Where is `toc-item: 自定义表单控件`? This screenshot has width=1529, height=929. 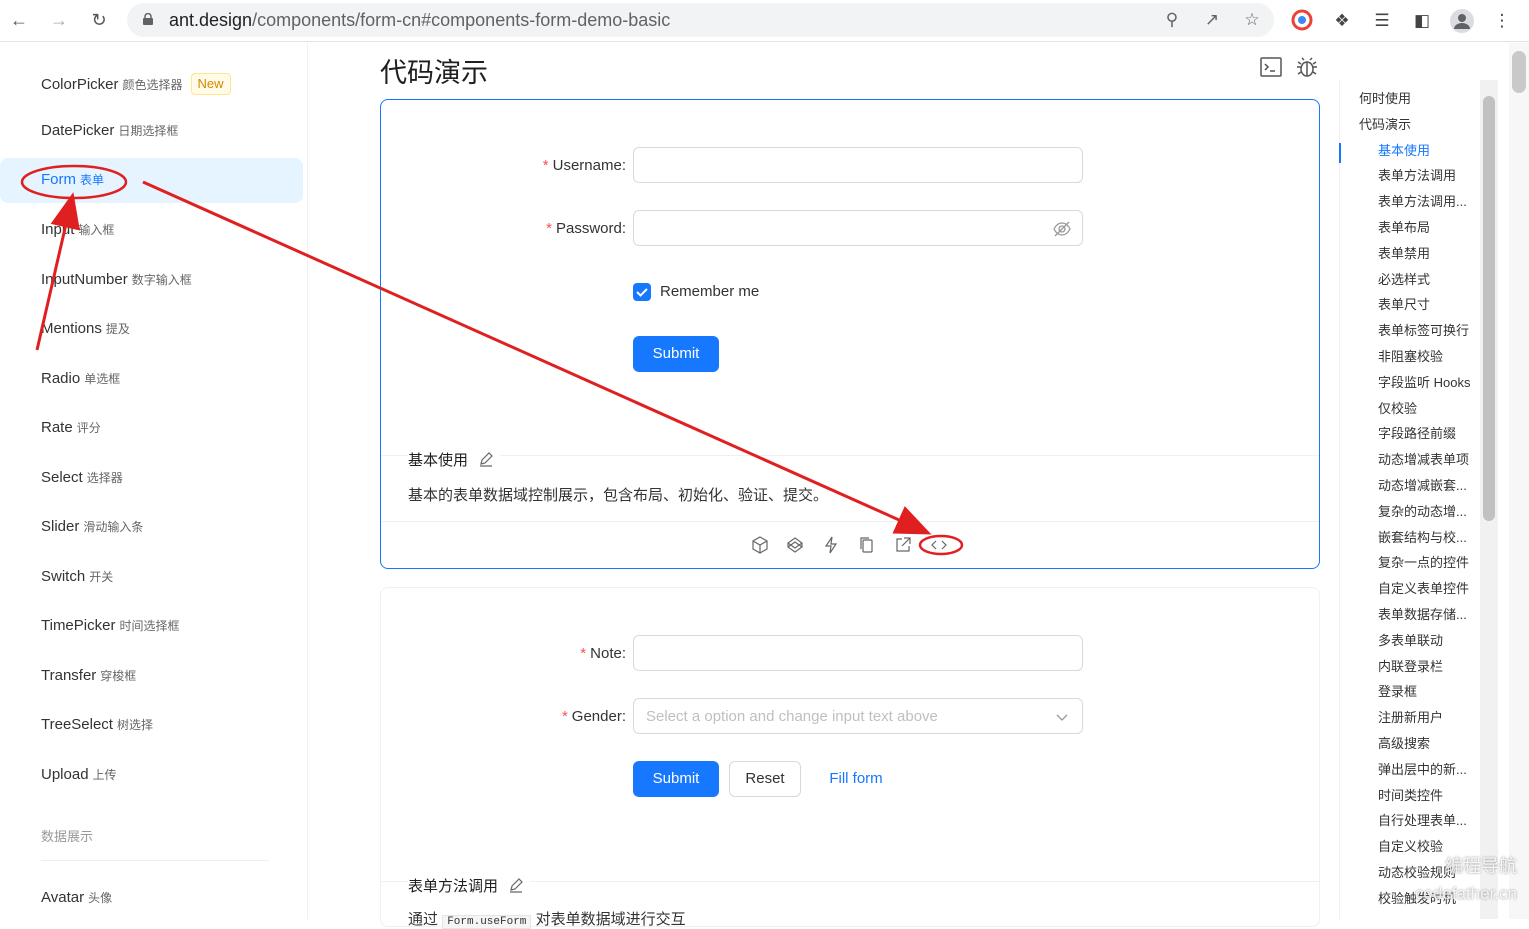
toc-item: 自定义表单控件 is located at coordinates (1423, 587).